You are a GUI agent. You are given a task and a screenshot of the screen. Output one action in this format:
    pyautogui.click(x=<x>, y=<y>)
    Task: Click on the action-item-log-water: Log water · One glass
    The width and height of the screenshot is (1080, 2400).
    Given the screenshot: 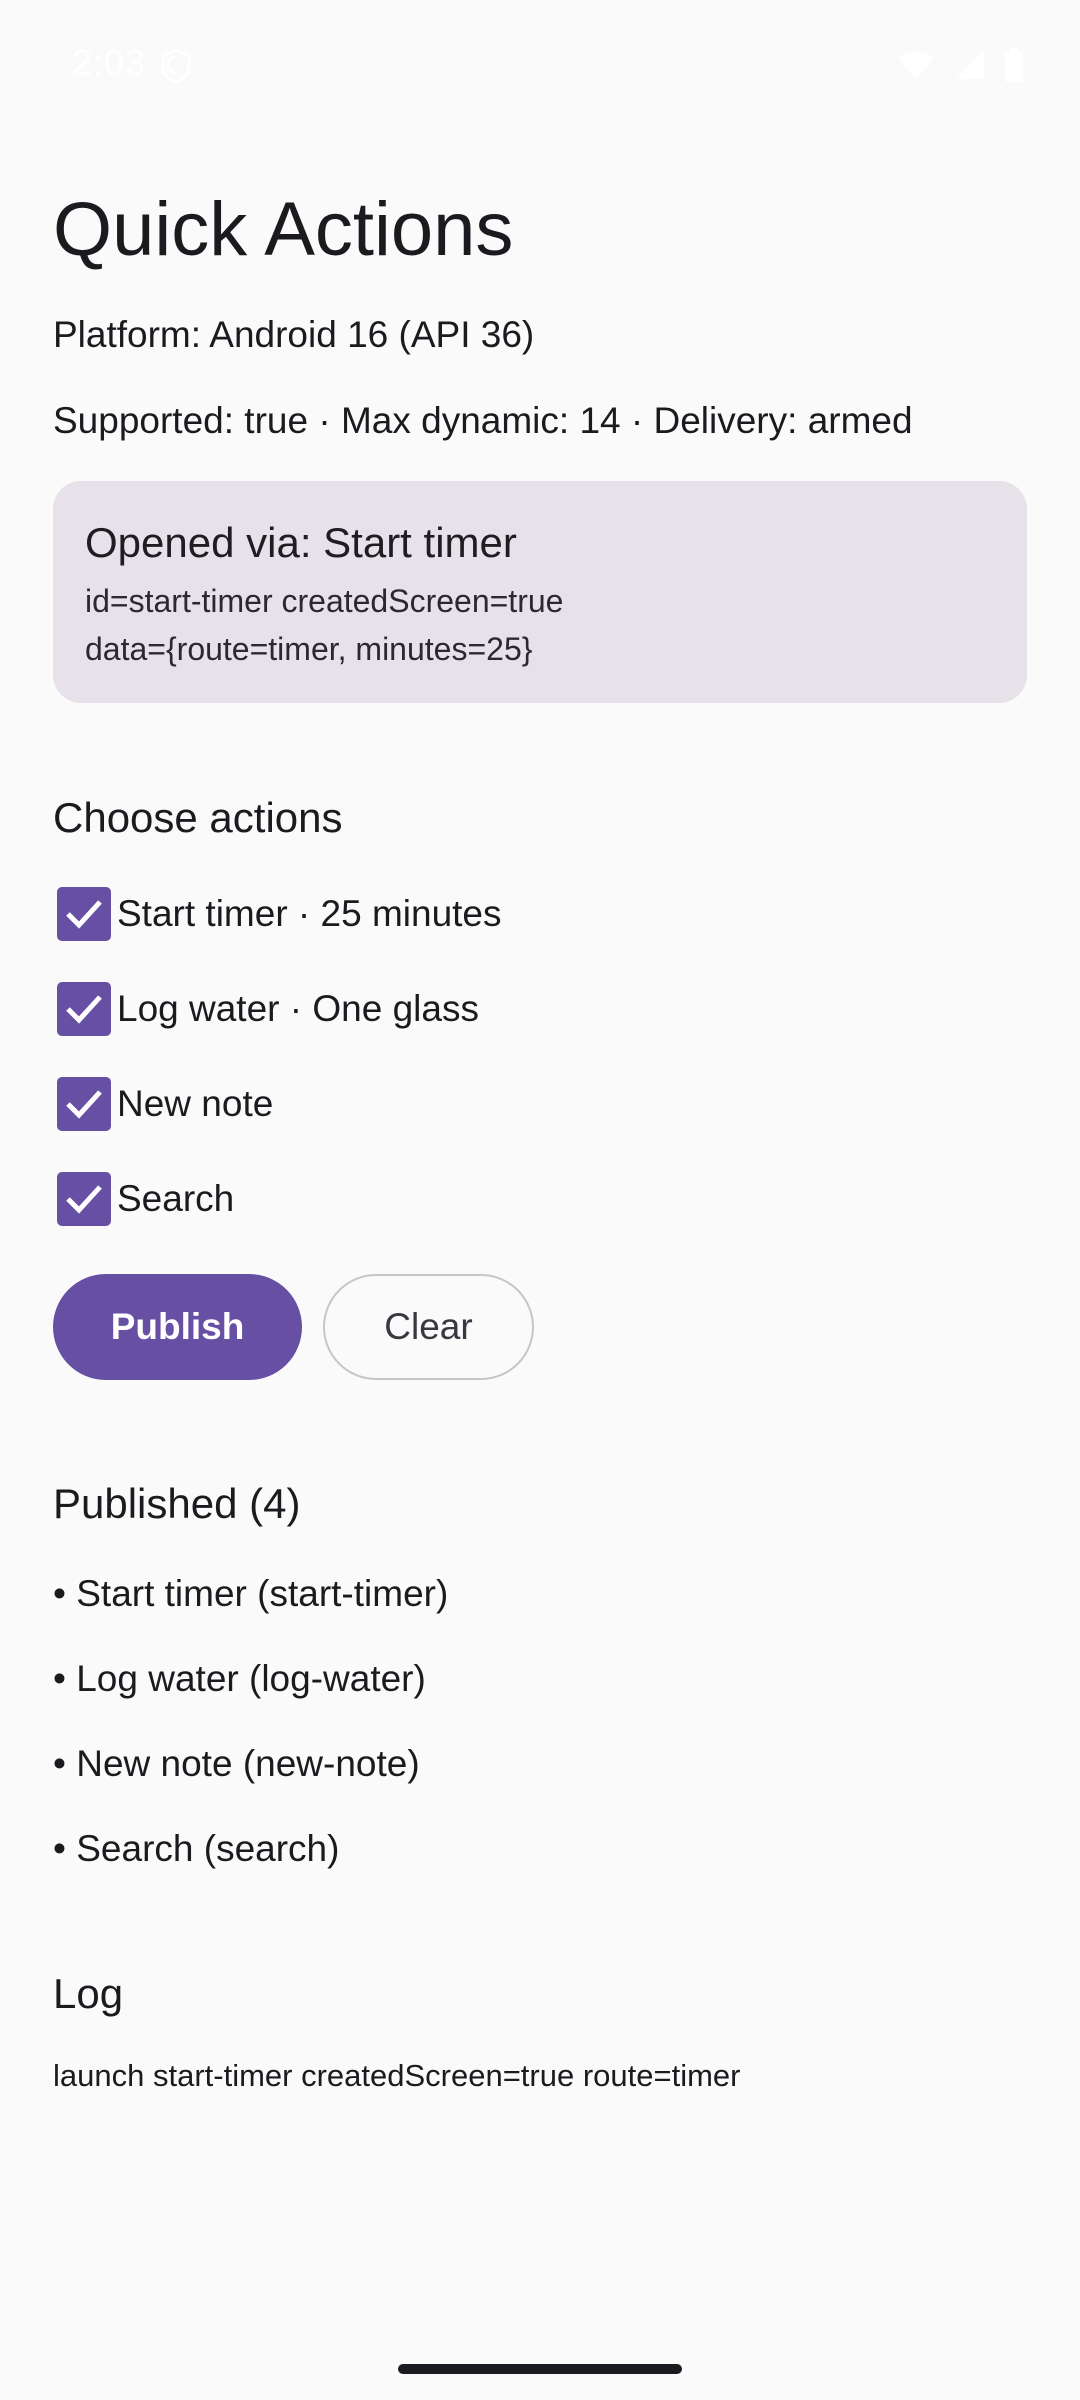 What is the action you would take?
    pyautogui.click(x=268, y=1009)
    